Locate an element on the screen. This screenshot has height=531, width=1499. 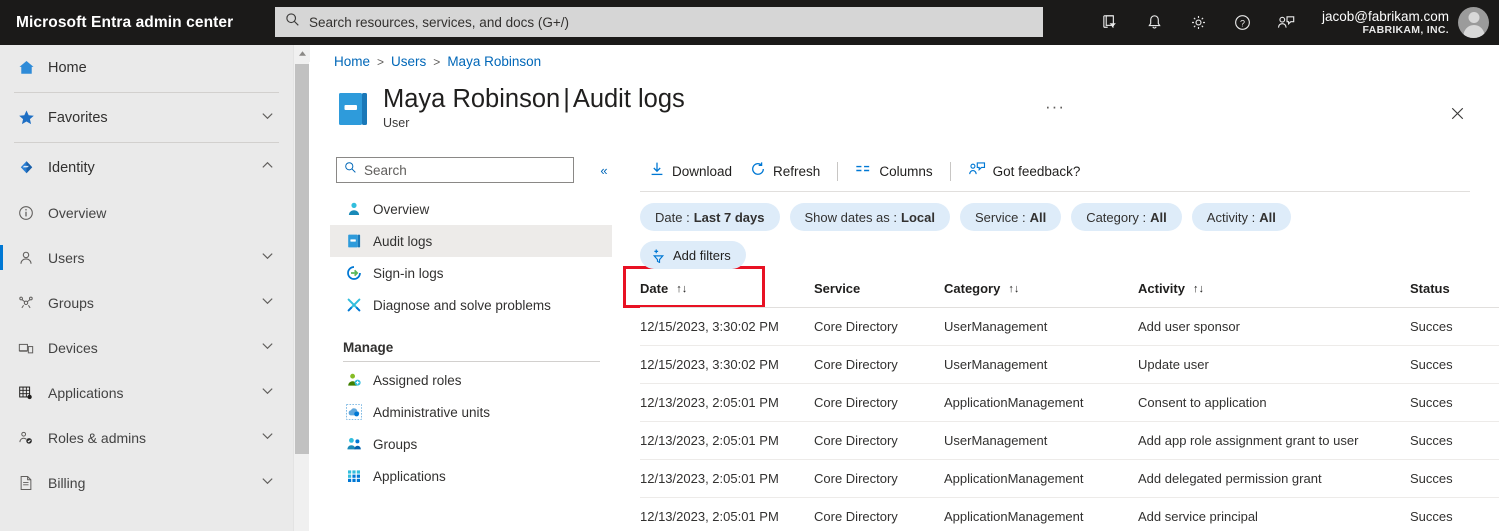
columns-button: Columns is located at coordinates (893, 171).